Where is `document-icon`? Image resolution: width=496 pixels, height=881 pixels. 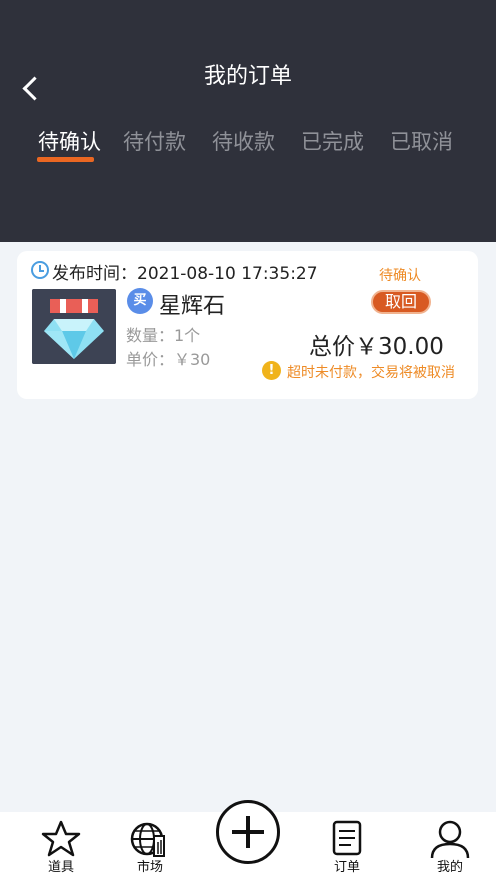
document-icon is located at coordinates (347, 838).